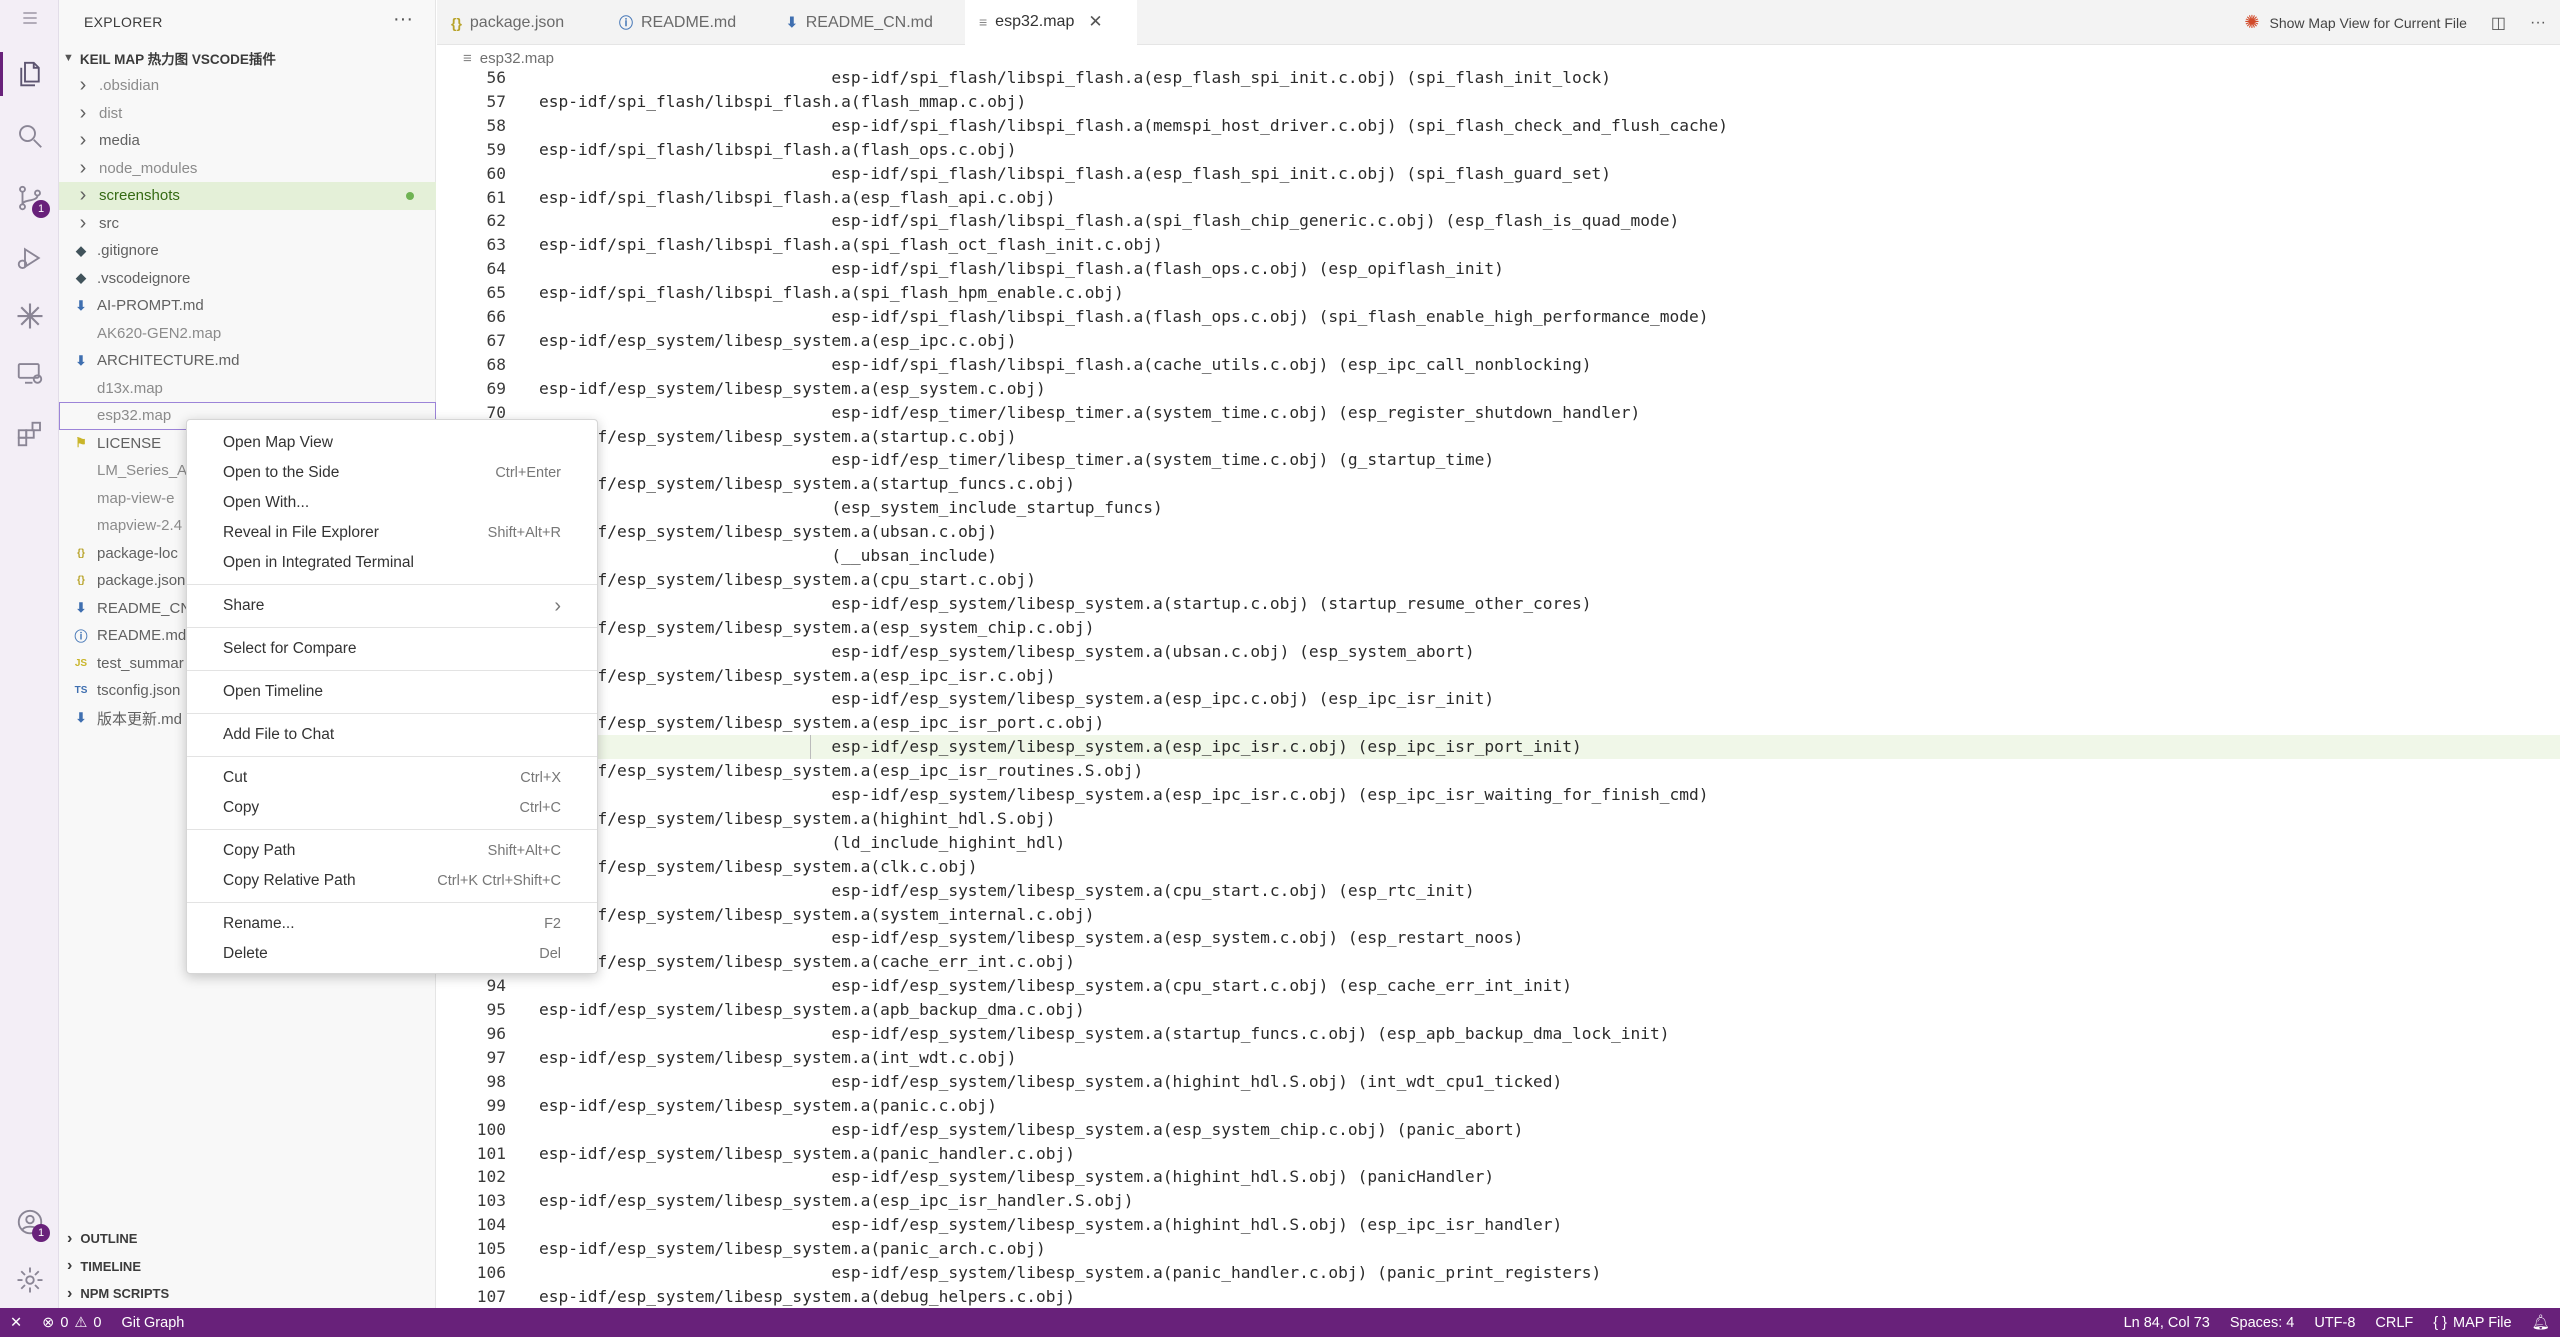 The image size is (2560, 1337). I want to click on cursor-position: Ln 84, Col 73, so click(2167, 1322).